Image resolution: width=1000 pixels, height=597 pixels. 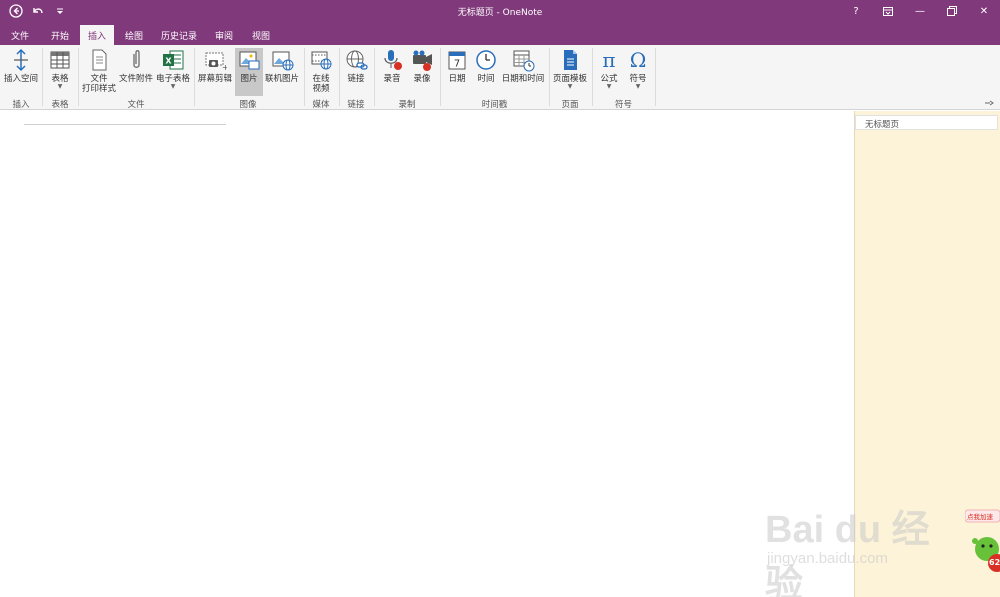 I want to click on tab-file: 文件, so click(x=20, y=35).